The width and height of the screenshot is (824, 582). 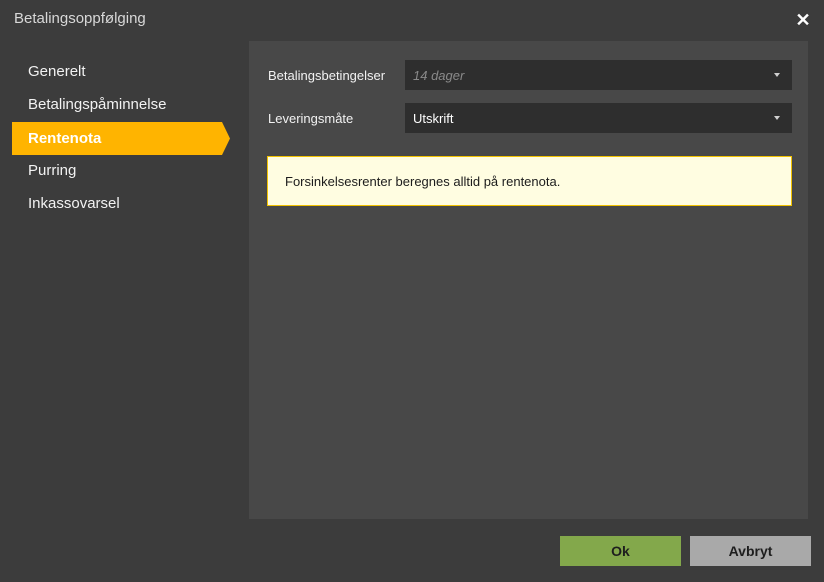 What do you see at coordinates (80, 18) in the screenshot?
I see `dialog-title: Betalingsoppfølging` at bounding box center [80, 18].